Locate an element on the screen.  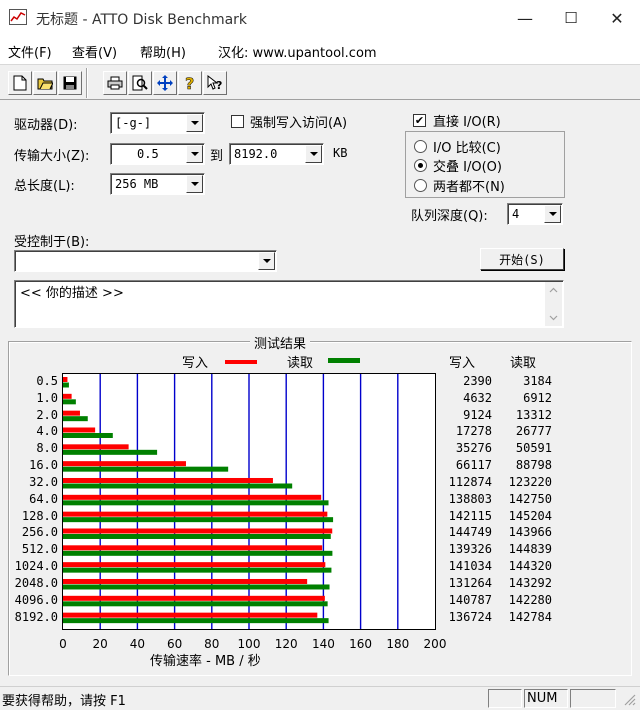
total-length-select: 256 MB is located at coordinates (157, 184).